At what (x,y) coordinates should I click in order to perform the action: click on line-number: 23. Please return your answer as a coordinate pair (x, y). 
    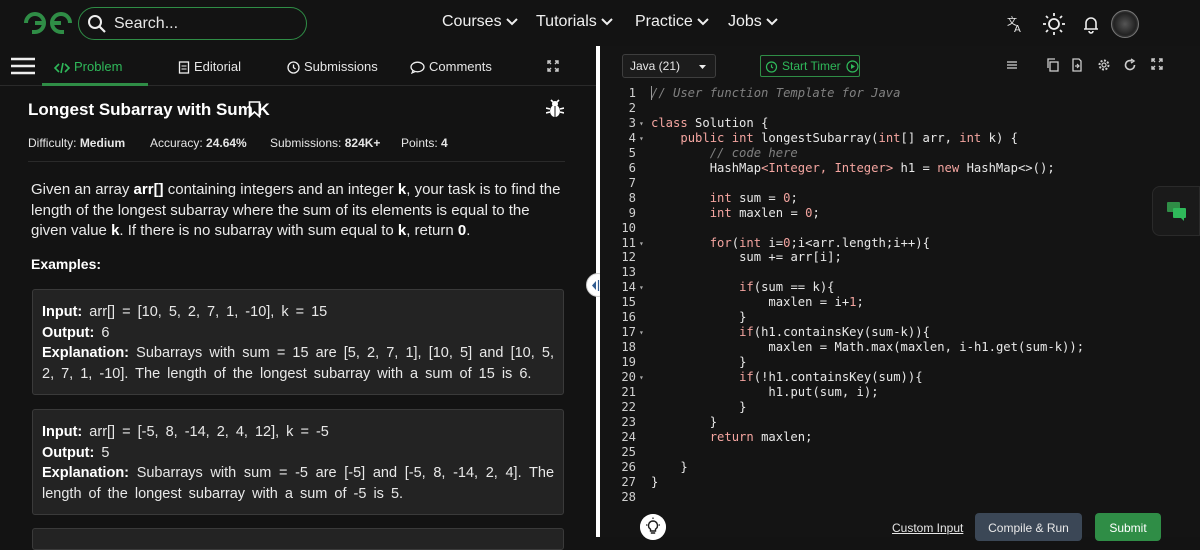
    Looking at the image, I should click on (628, 421).